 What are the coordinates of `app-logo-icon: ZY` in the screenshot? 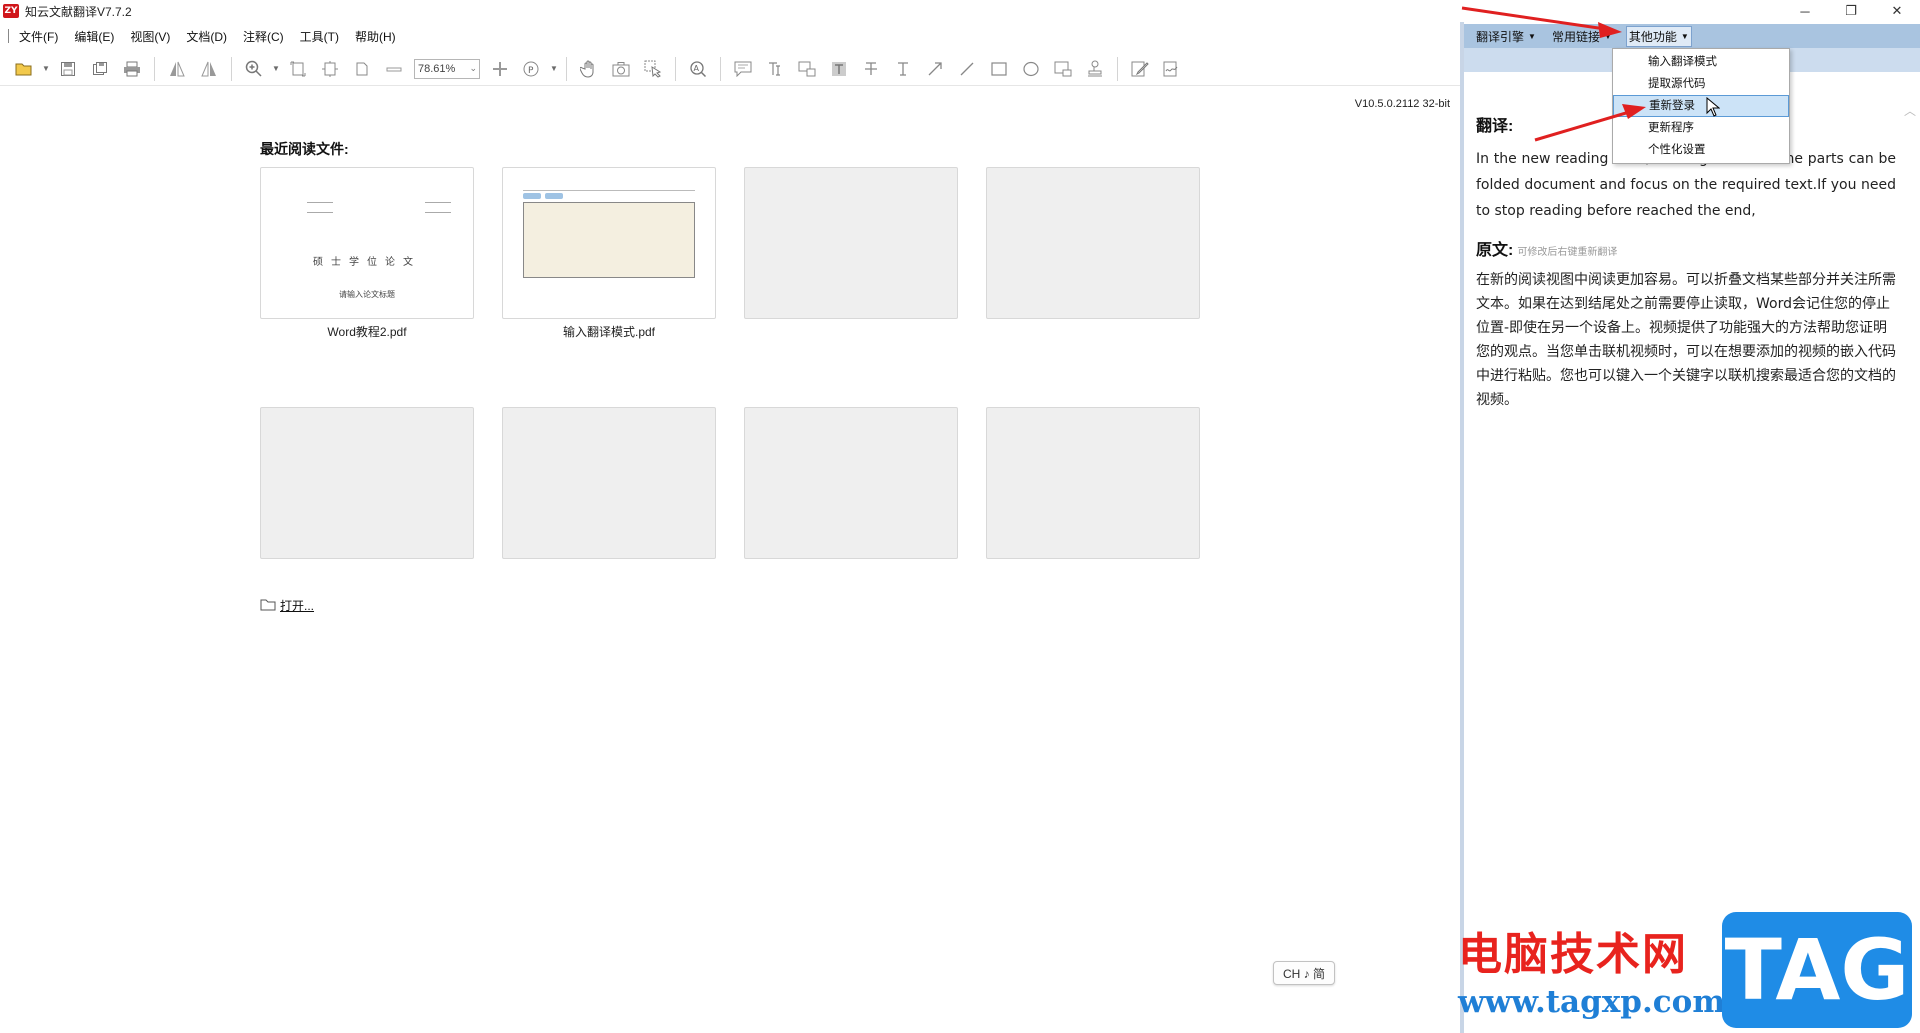 It's located at (11, 11).